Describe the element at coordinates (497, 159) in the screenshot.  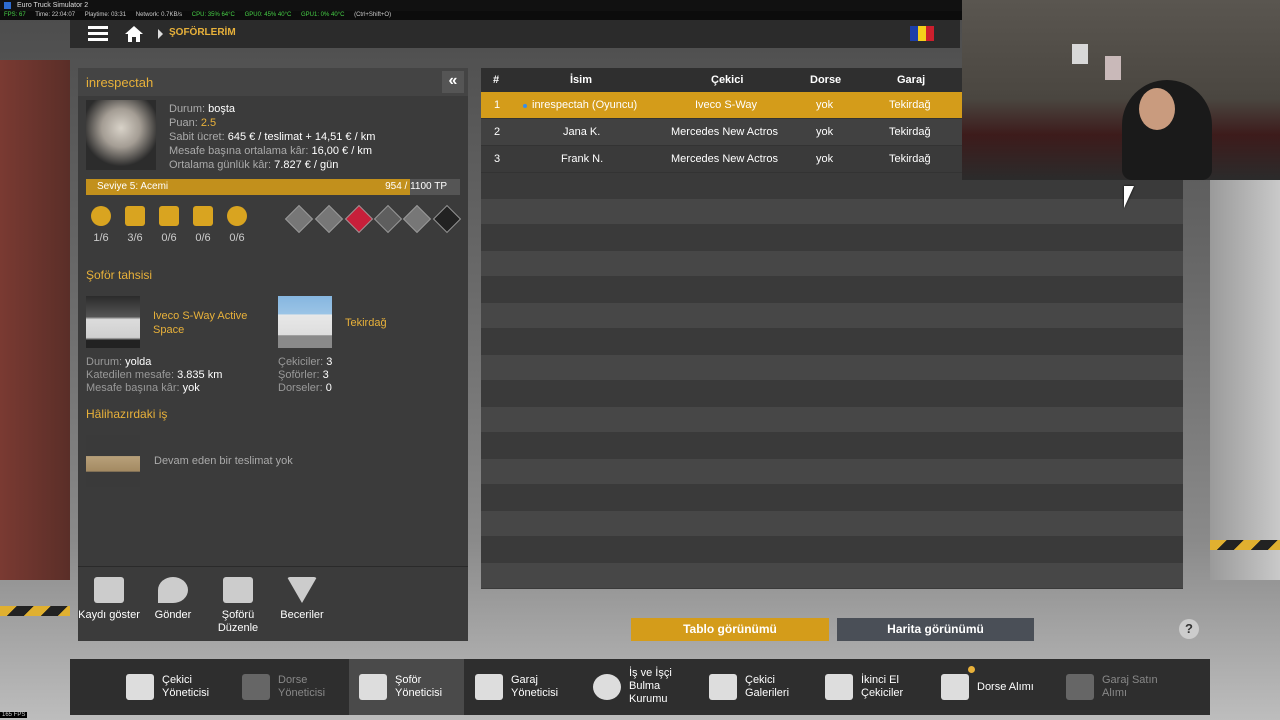
I see `row-number: 3` at that location.